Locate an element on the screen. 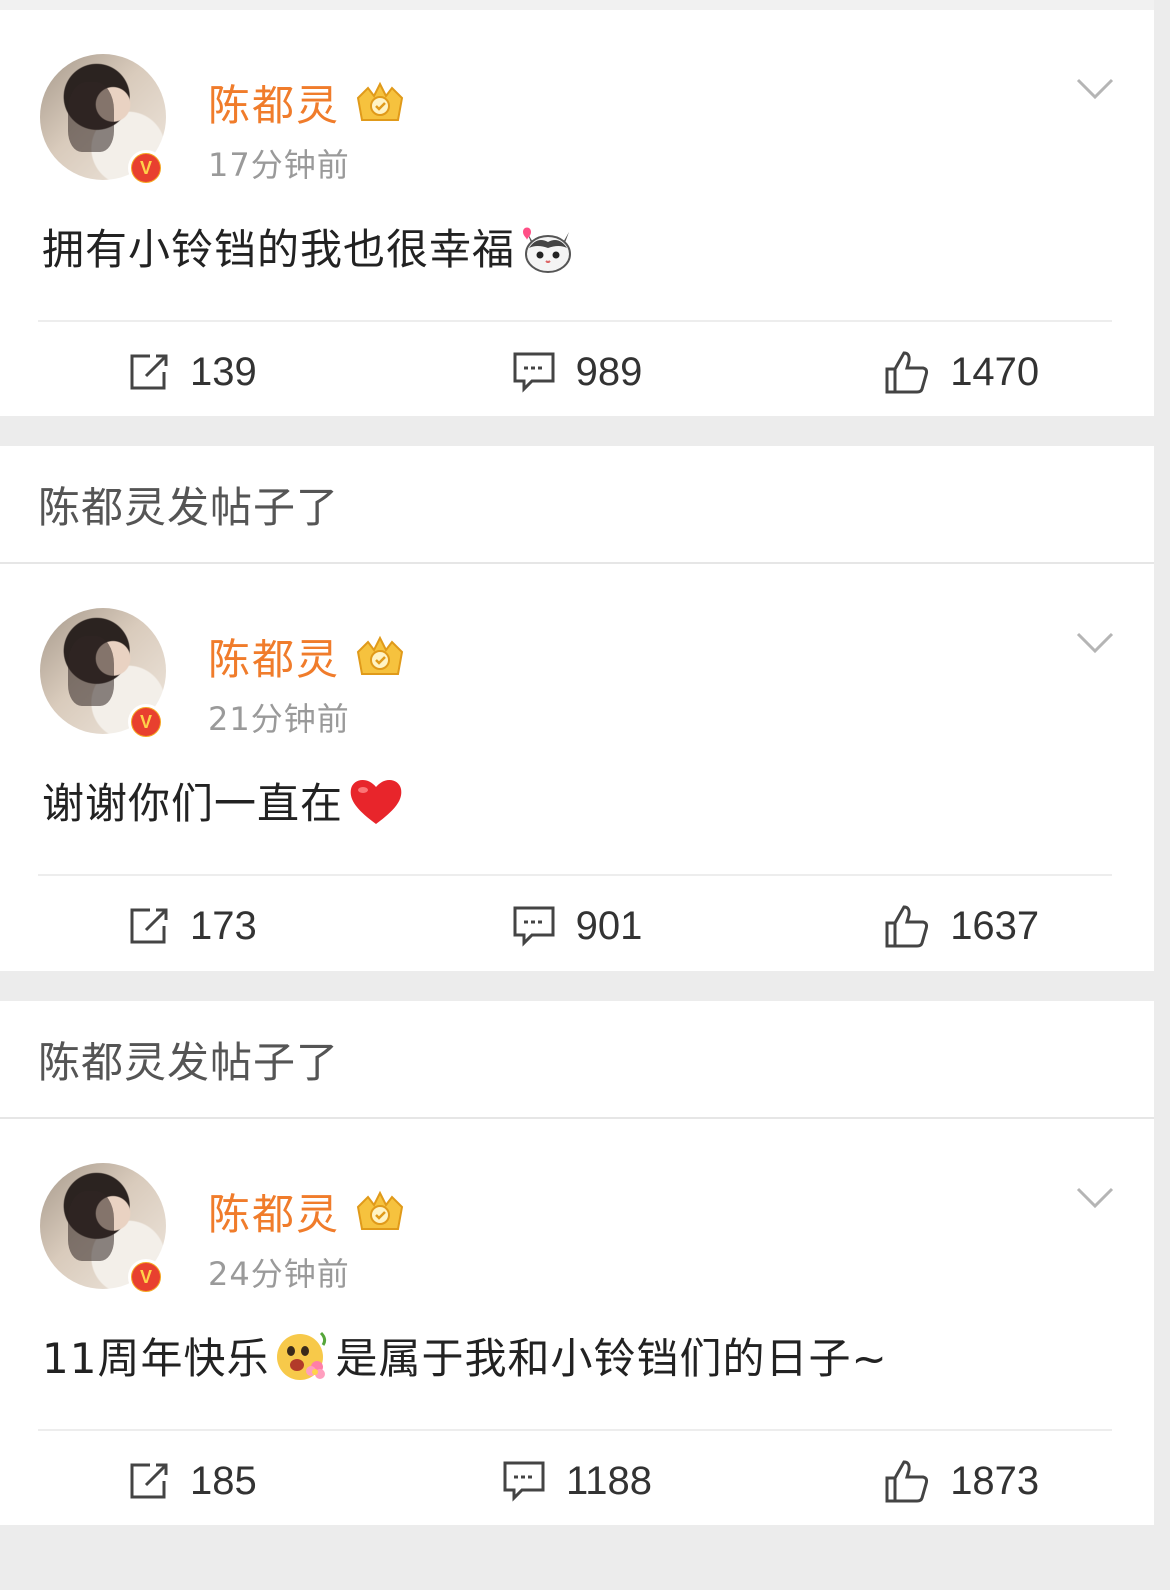 This screenshot has height=1590, width=1170. comment-button: 989 is located at coordinates (577, 372).